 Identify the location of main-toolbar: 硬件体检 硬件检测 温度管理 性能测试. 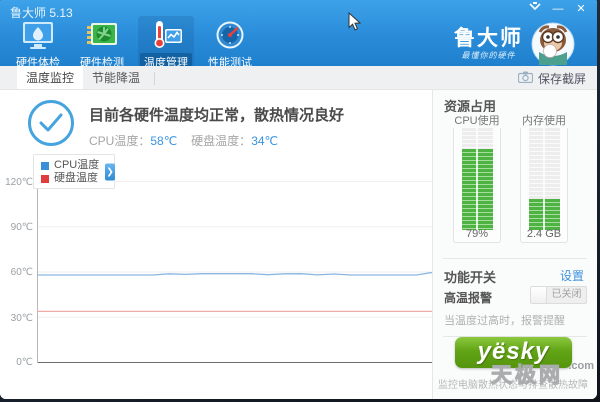
(138, 44).